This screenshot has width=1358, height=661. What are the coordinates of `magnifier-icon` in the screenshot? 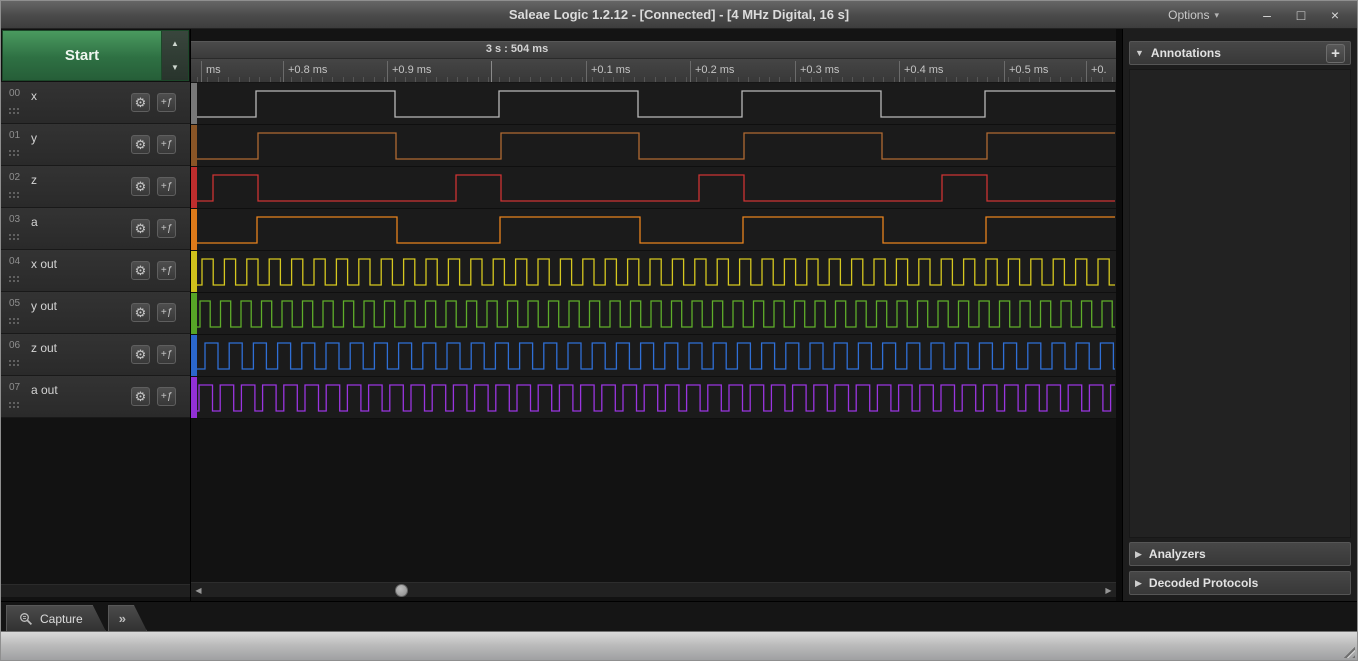 It's located at (26, 619).